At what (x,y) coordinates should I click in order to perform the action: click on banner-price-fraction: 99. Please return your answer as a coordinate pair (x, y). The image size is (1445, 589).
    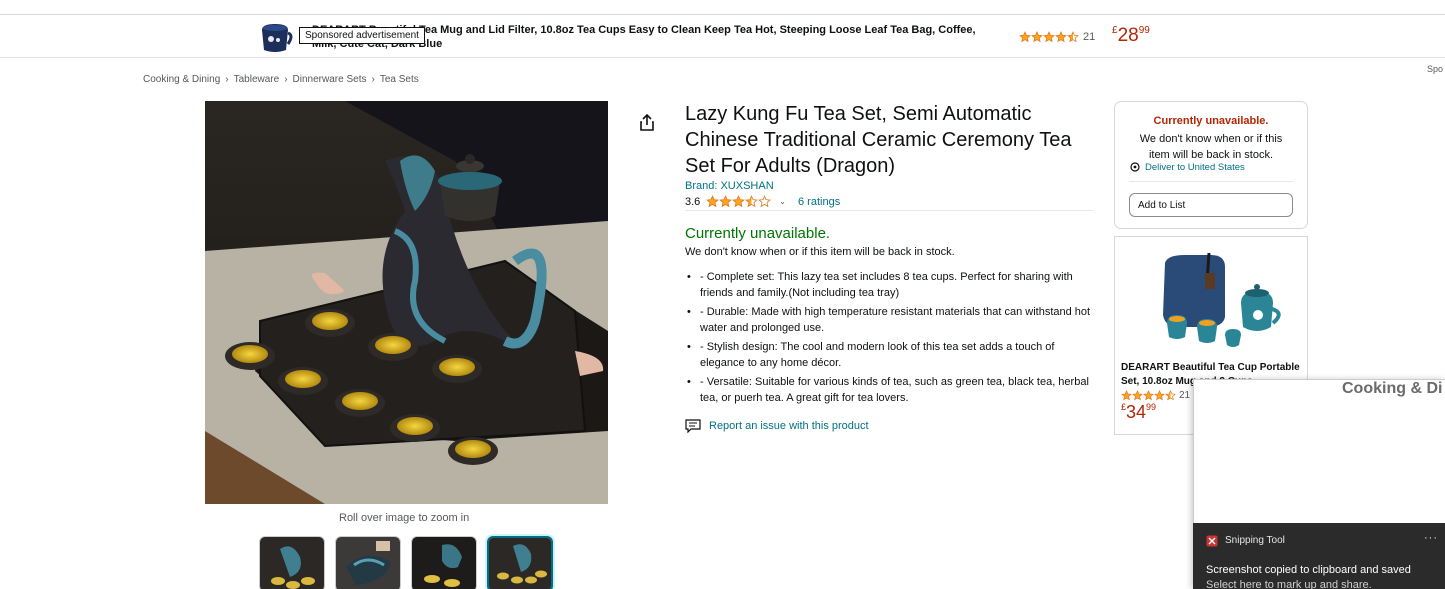
    Looking at the image, I should click on (1144, 30).